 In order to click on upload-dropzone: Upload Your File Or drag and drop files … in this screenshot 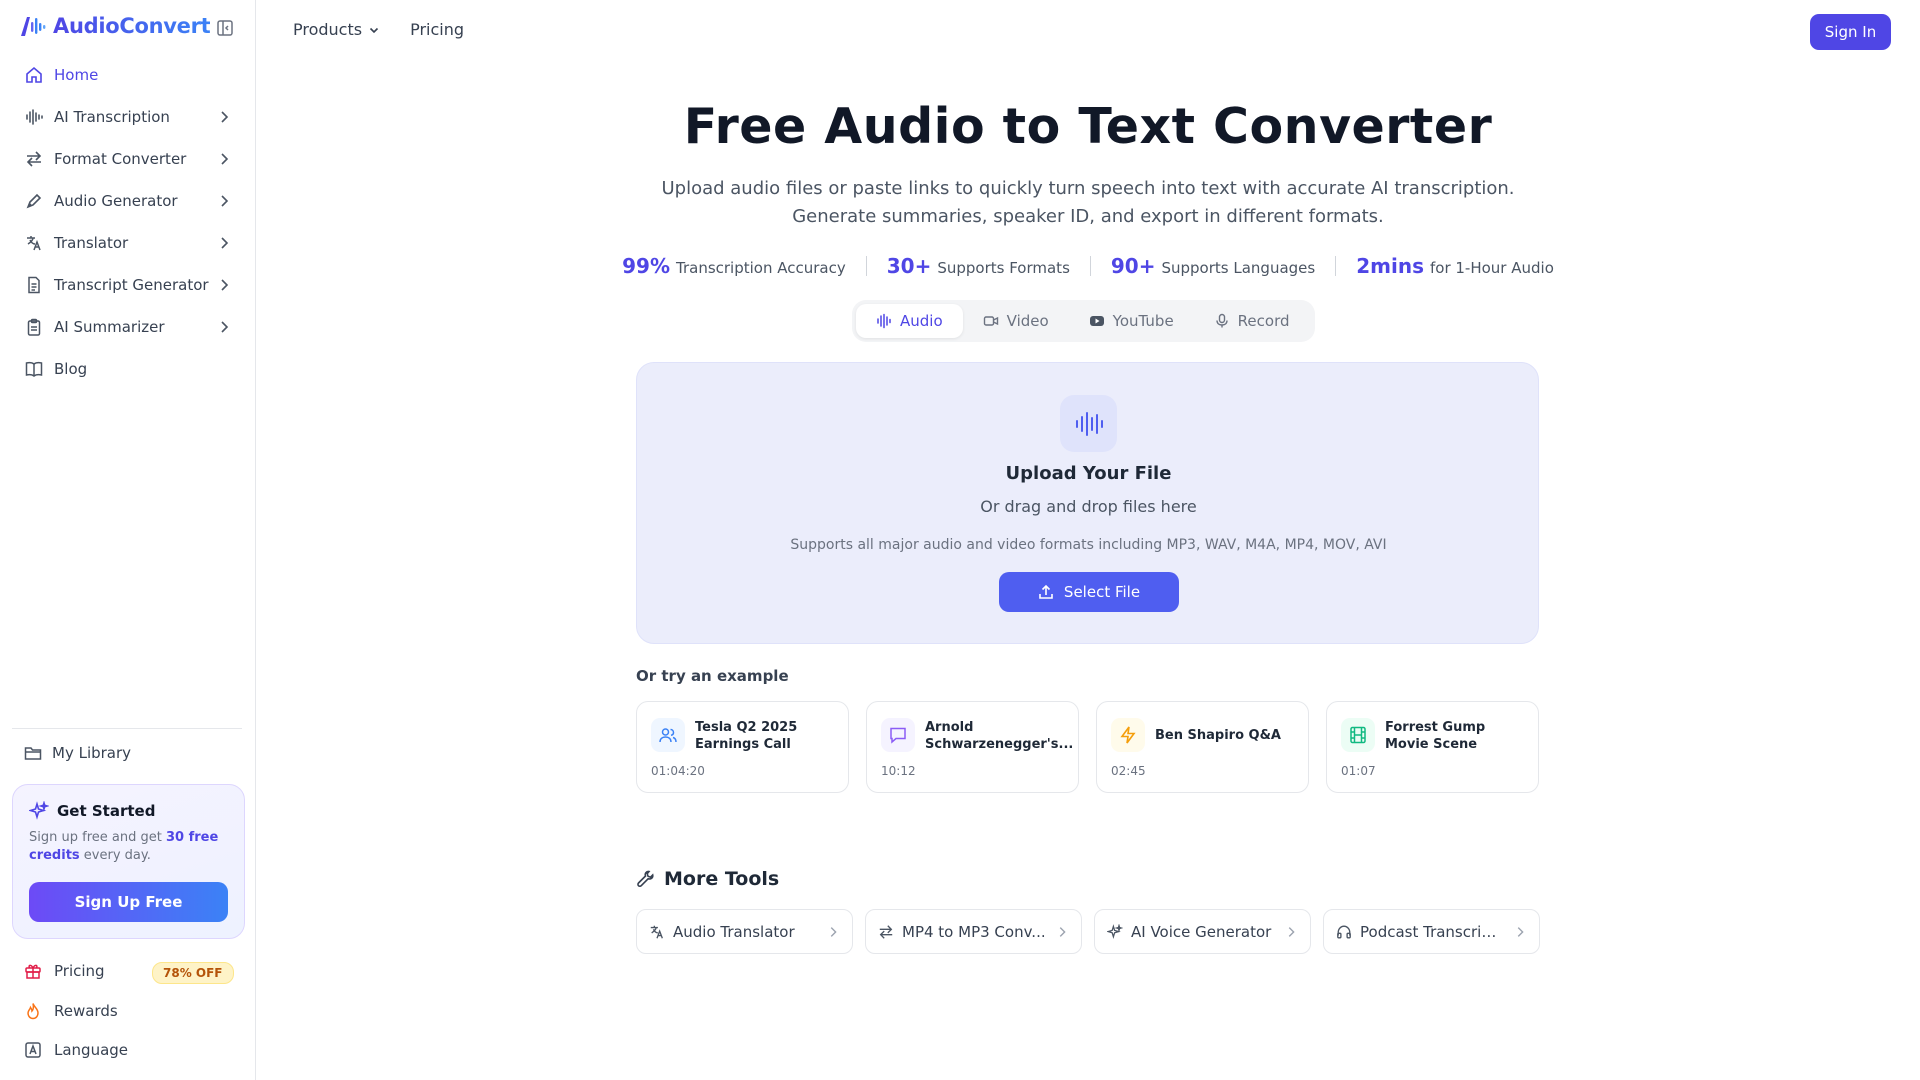, I will do `click(1087, 503)`.